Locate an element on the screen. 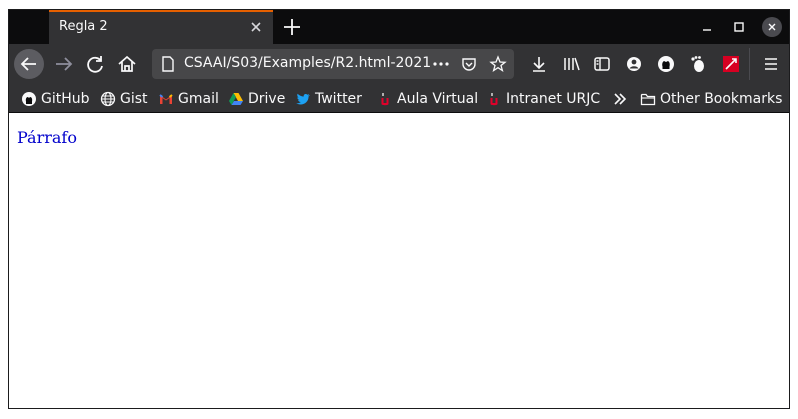 Image resolution: width=798 pixels, height=419 pixels. url-bar: 2021-CSAAI/S03/Examples/R2.html is located at coordinates (333, 64).